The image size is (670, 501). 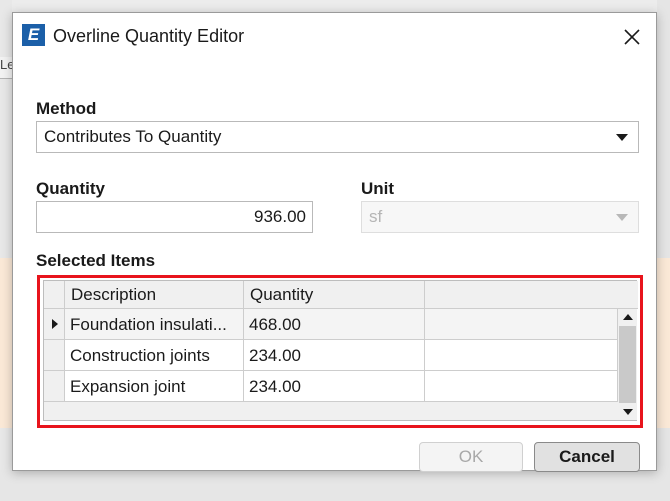 I want to click on table-cell-description: Expansion joint, so click(x=154, y=386).